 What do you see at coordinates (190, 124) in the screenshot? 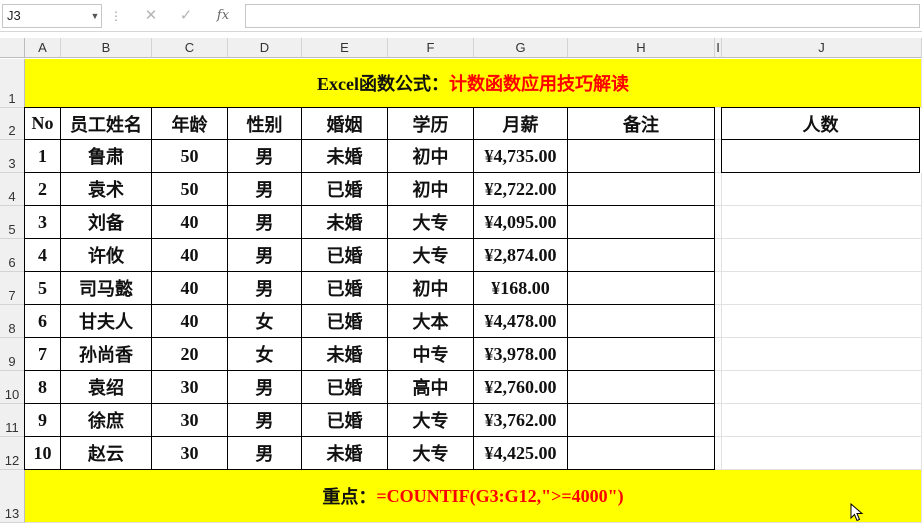
I see `table-header-3: 年龄` at bounding box center [190, 124].